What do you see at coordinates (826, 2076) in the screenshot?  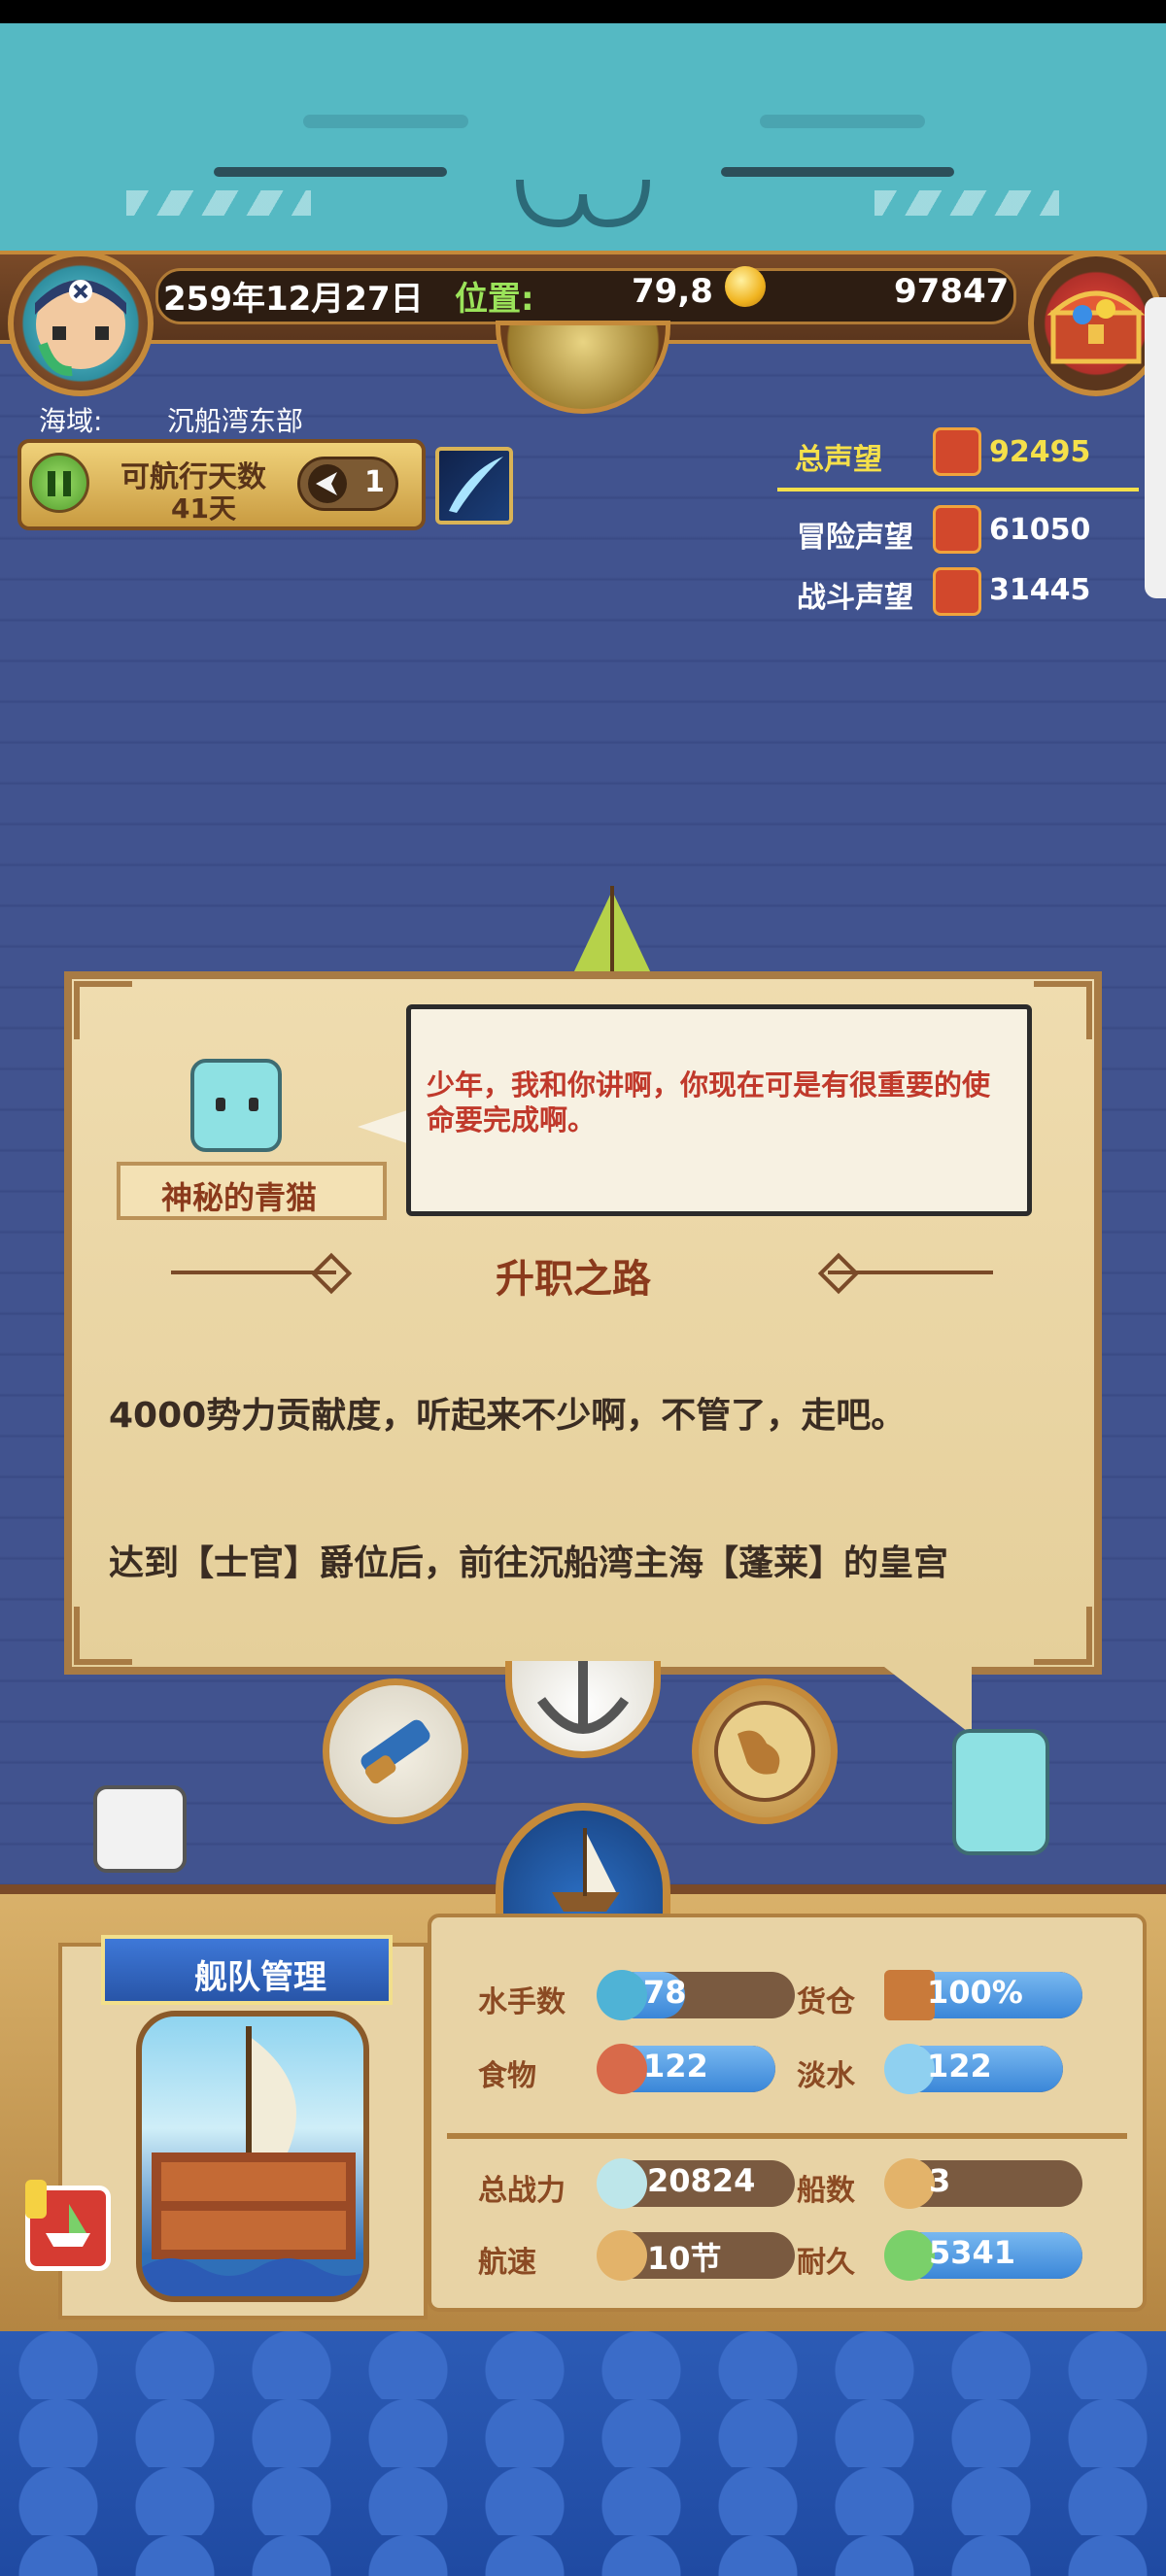 I see `stat-label-water: 淡水` at bounding box center [826, 2076].